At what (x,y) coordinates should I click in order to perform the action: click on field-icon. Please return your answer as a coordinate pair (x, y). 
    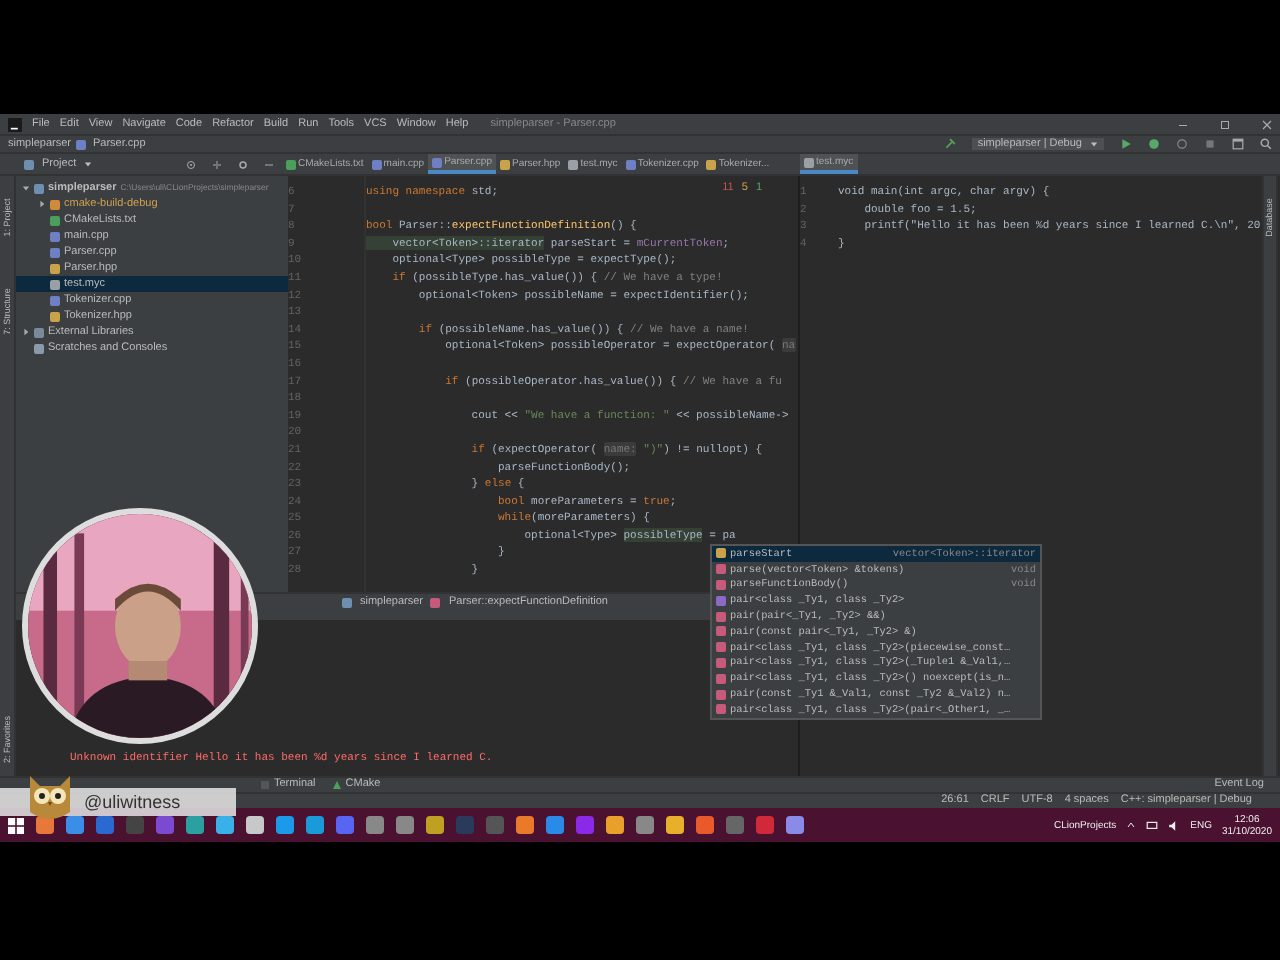
    Looking at the image, I should click on (721, 553).